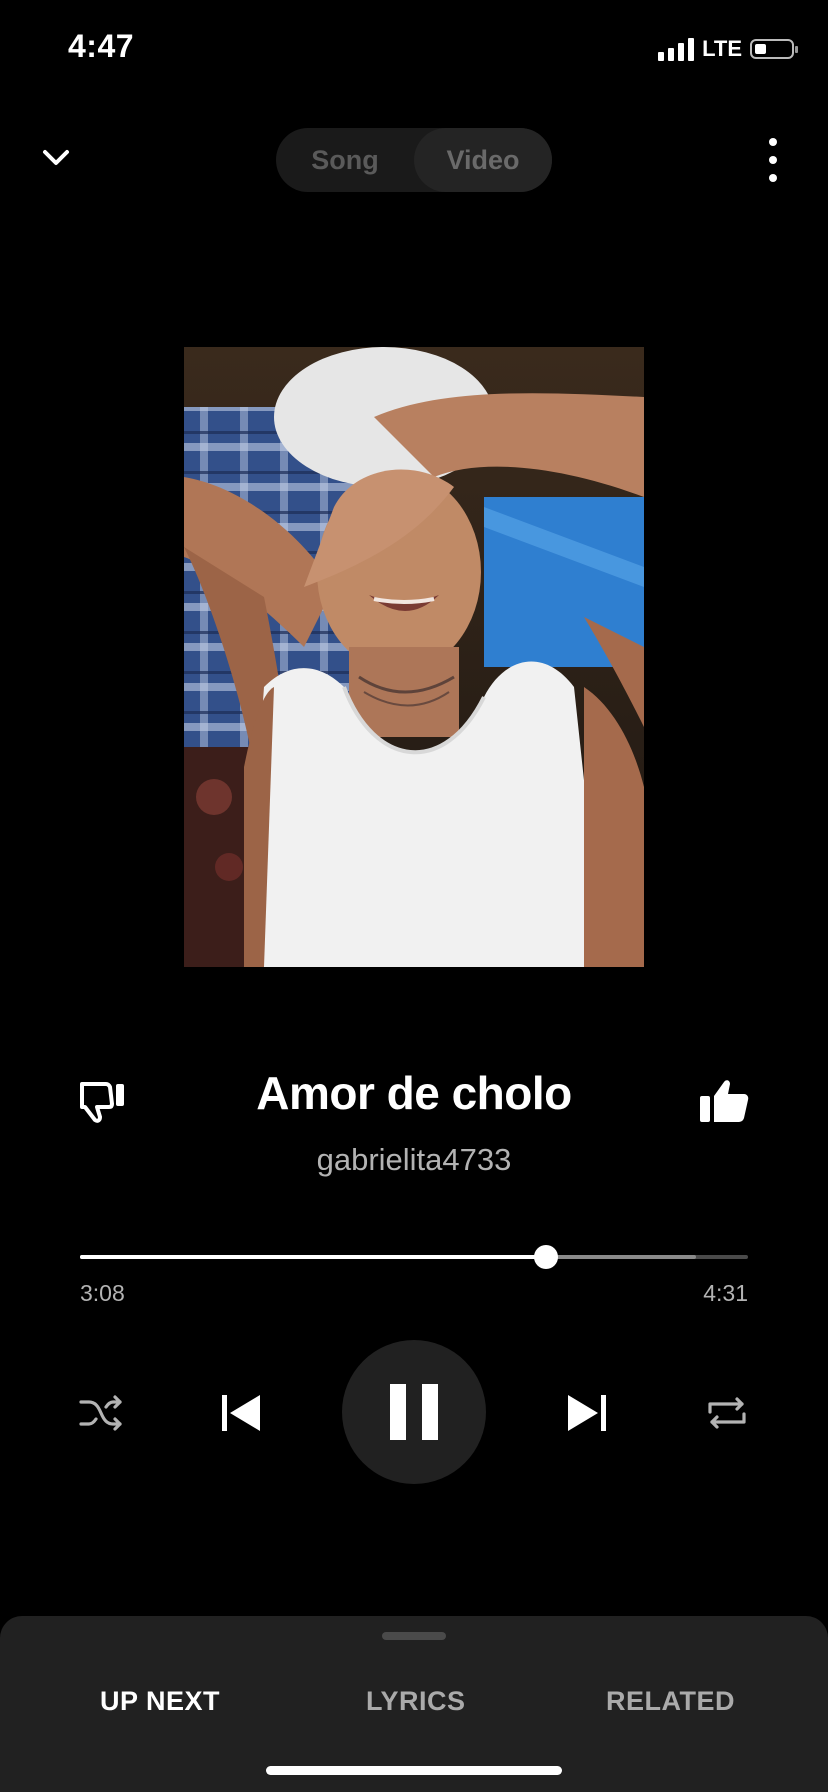 The height and width of the screenshot is (1792, 828). Describe the element at coordinates (773, 160) in the screenshot. I see `more-options-button` at that location.